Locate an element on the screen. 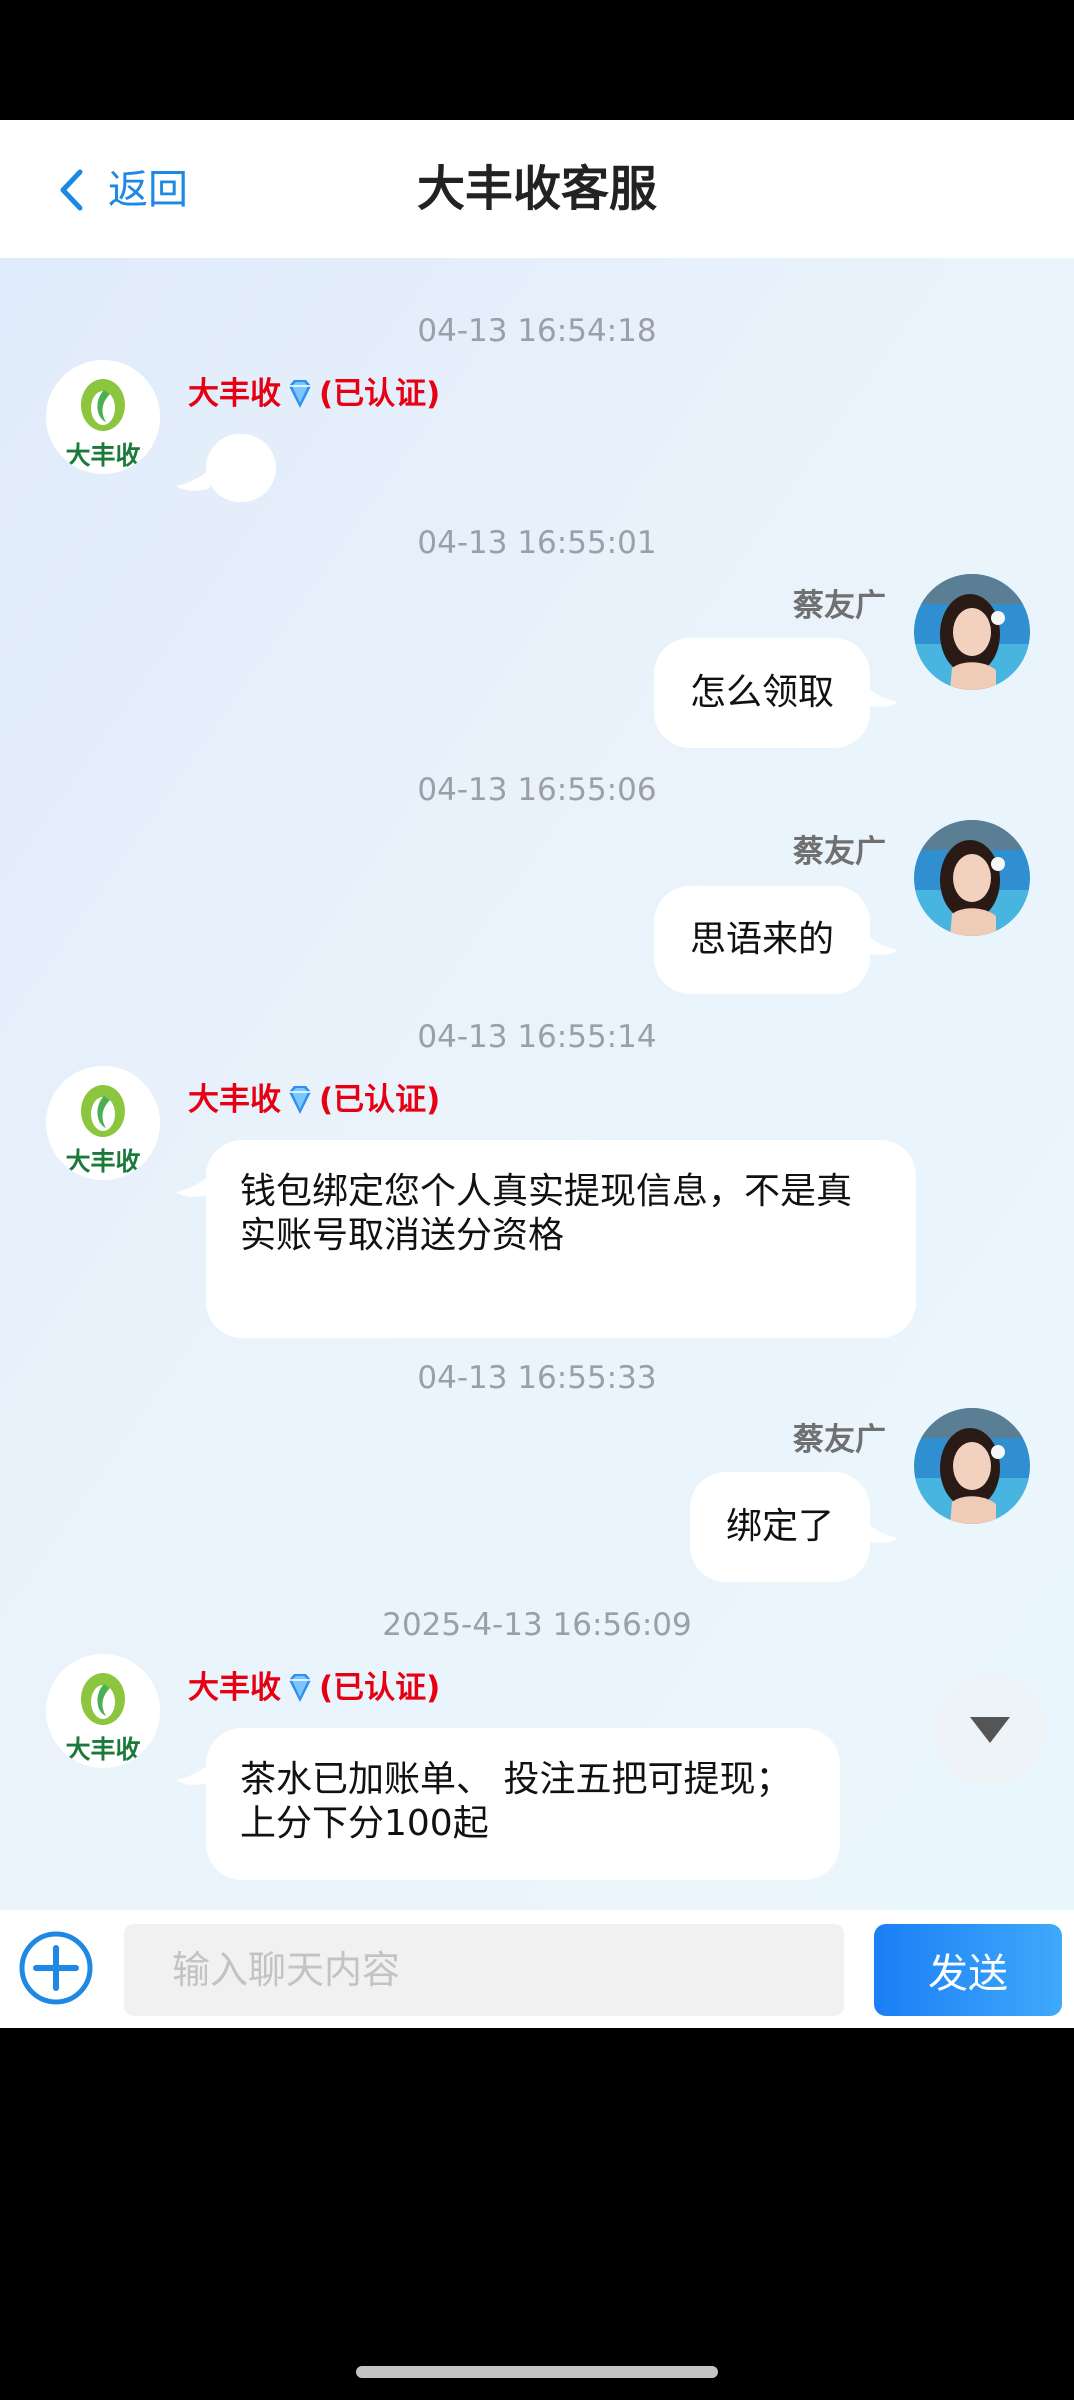 Image resolution: width=1074 pixels, height=2400 pixels. message-bubble is located at coordinates (241, 468).